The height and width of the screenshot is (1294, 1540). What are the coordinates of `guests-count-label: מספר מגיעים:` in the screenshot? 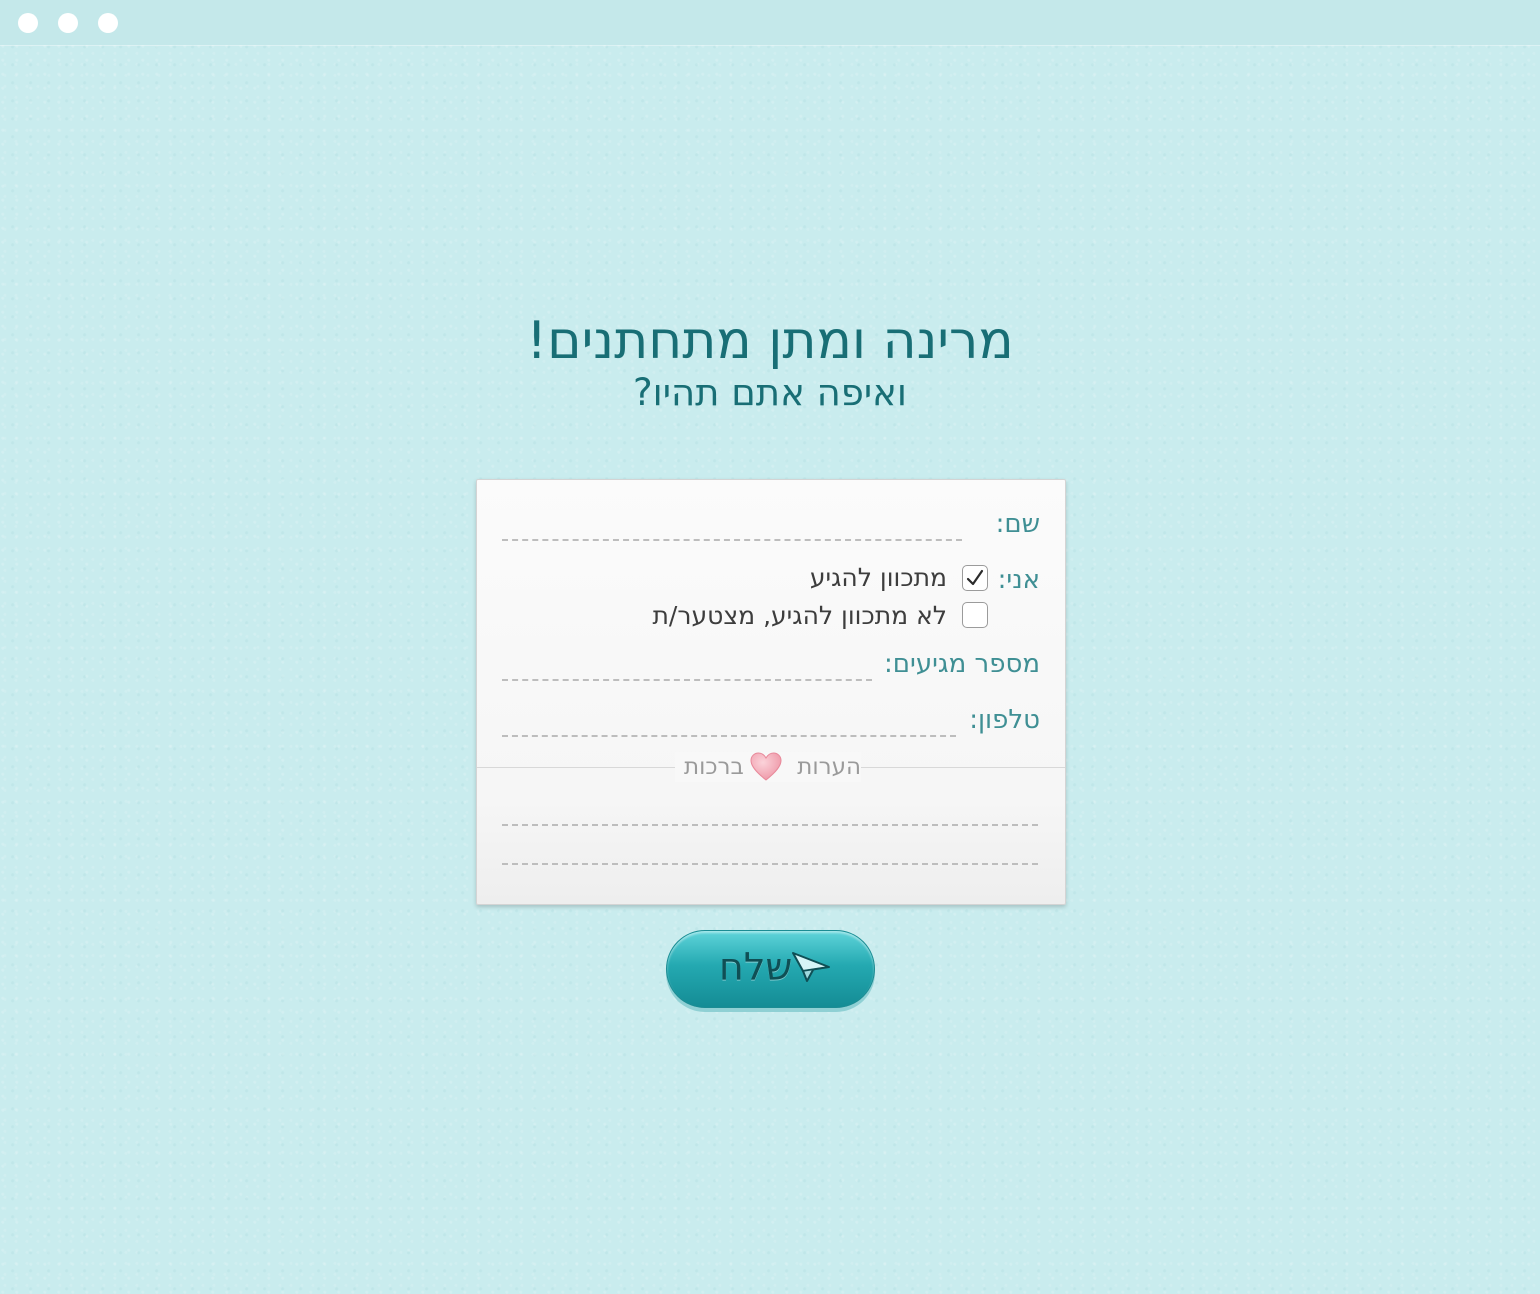 It's located at (962, 664).